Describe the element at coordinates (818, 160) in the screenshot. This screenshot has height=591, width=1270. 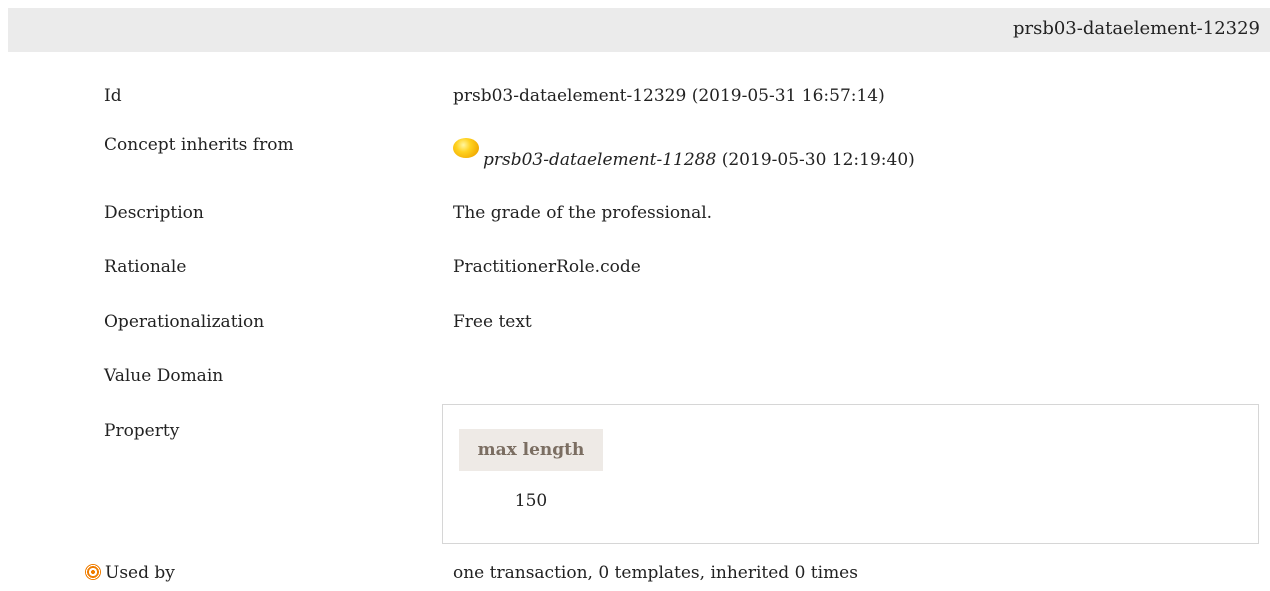
I see `inherits-date: (2019-05-30 12:19:40)` at that location.